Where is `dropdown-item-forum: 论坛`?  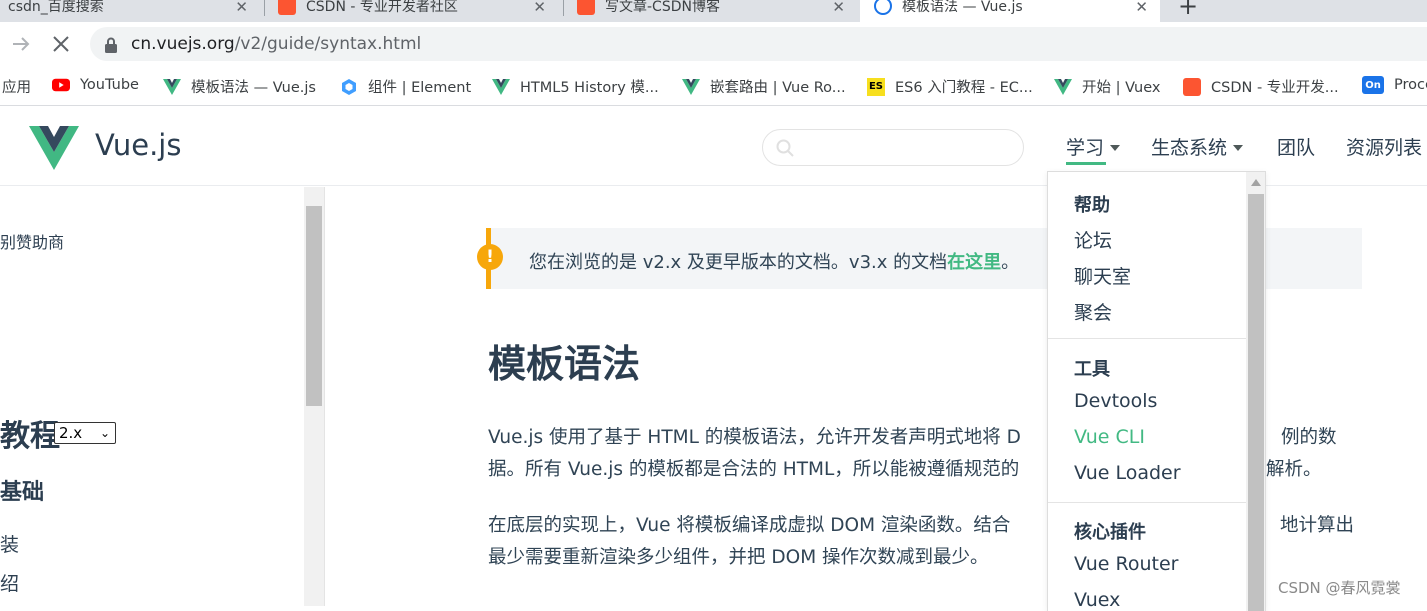 dropdown-item-forum: 论坛 is located at coordinates (1093, 239).